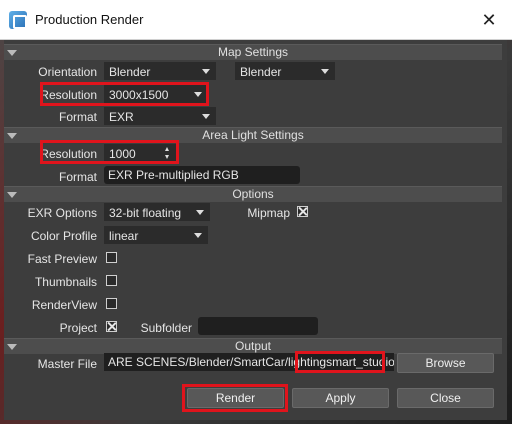 The height and width of the screenshot is (424, 512). Describe the element at coordinates (65, 282) in the screenshot. I see `thumbnails-label: Thumbnails` at that location.